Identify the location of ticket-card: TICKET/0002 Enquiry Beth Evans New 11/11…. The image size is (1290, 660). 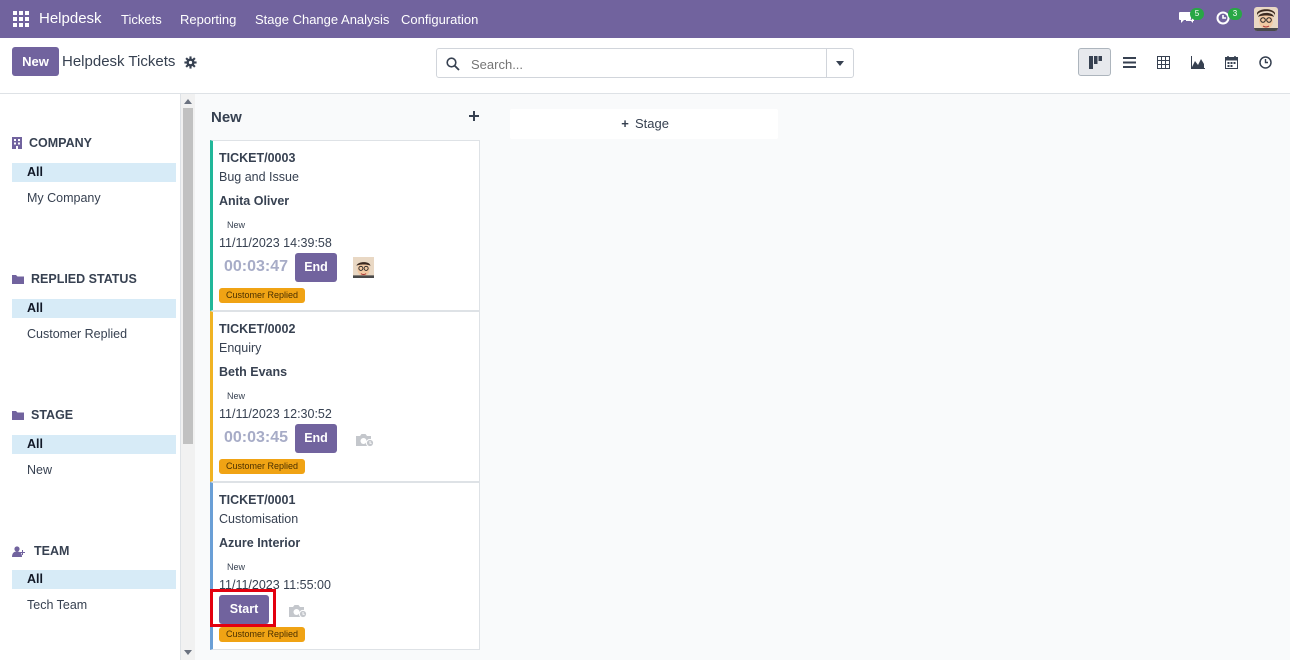
(345, 396).